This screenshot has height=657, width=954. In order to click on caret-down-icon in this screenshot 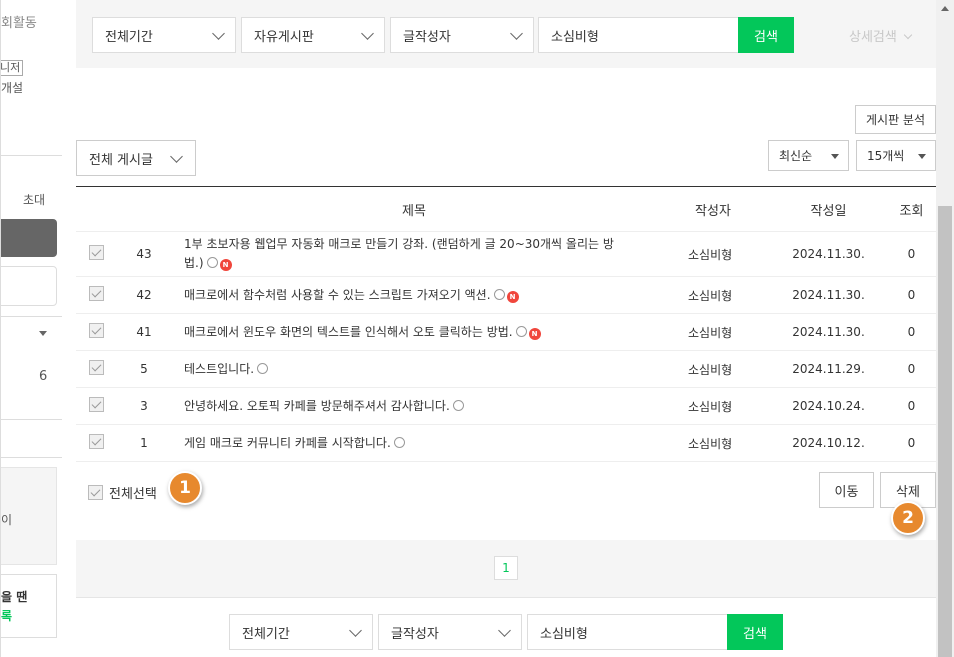, I will do `click(835, 156)`.